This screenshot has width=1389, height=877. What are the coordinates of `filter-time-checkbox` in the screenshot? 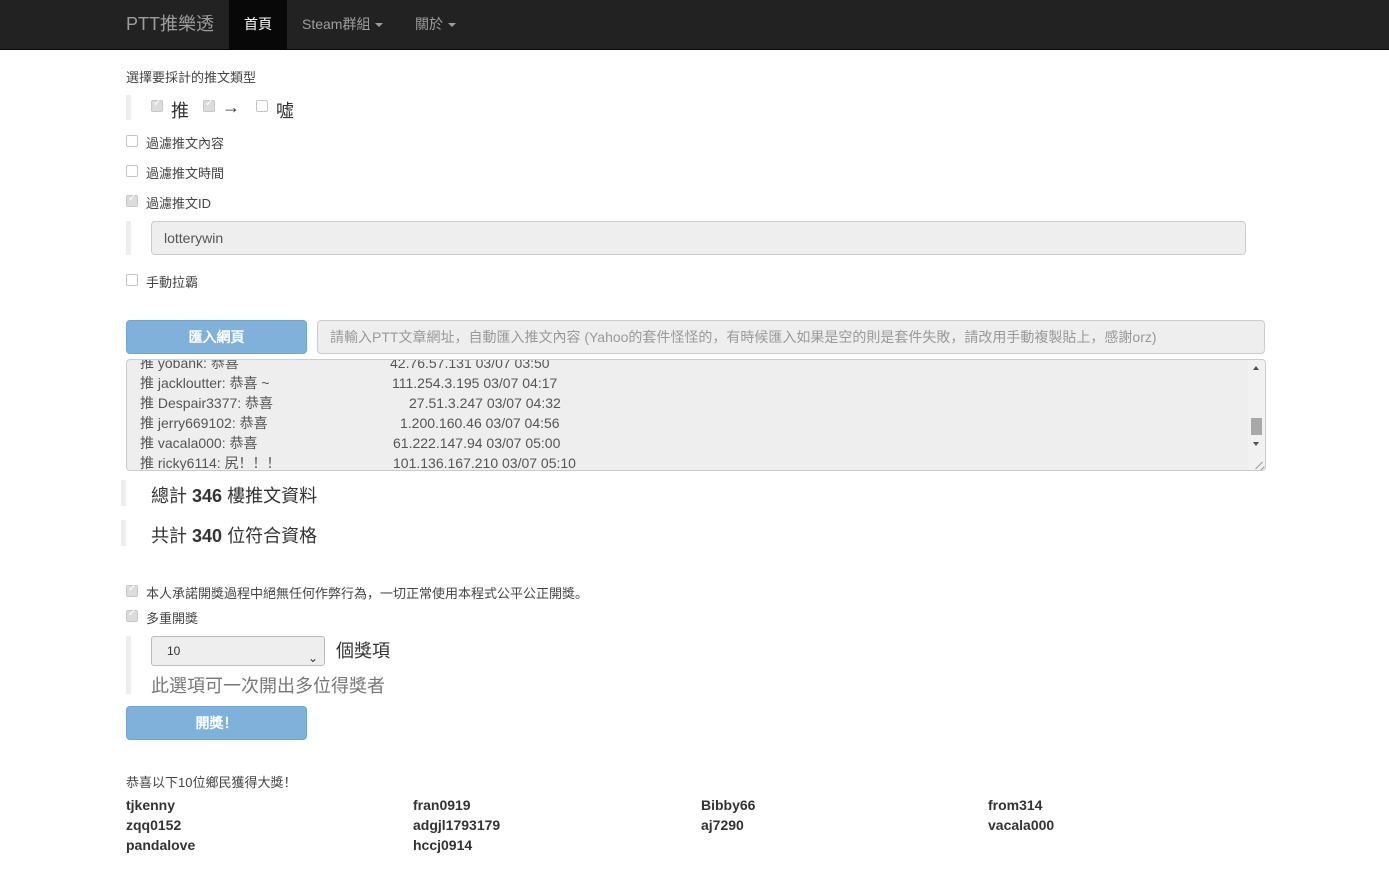 It's located at (132, 171).